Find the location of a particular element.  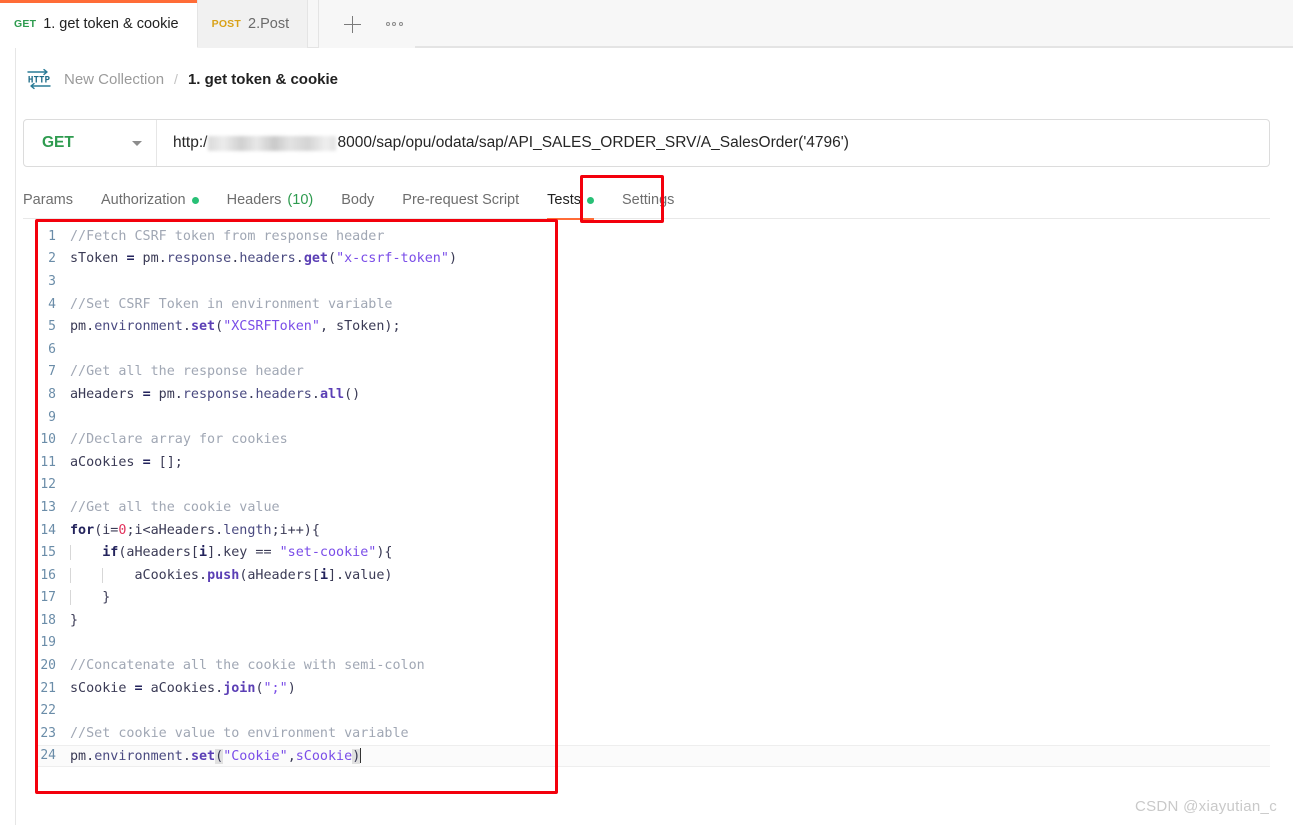

code-line: 9 is located at coordinates (654, 417).